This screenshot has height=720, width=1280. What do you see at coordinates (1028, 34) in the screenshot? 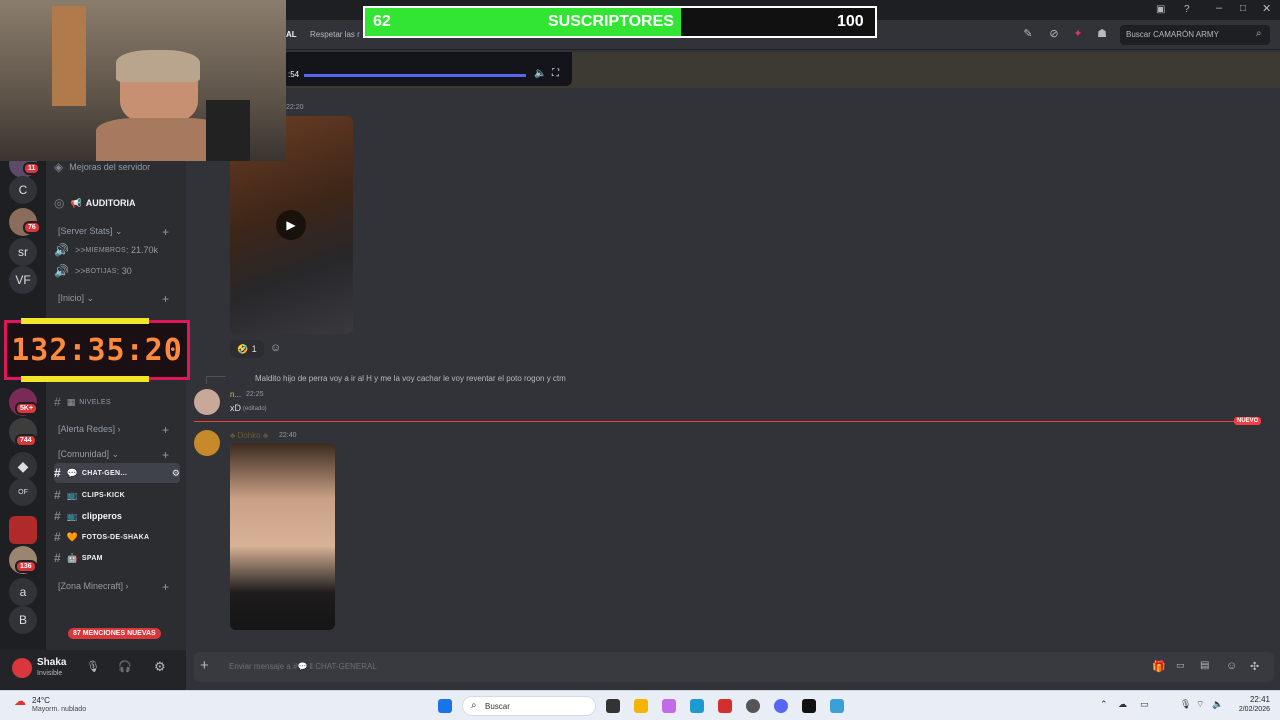
I see `threads-icon: ✎` at bounding box center [1028, 34].